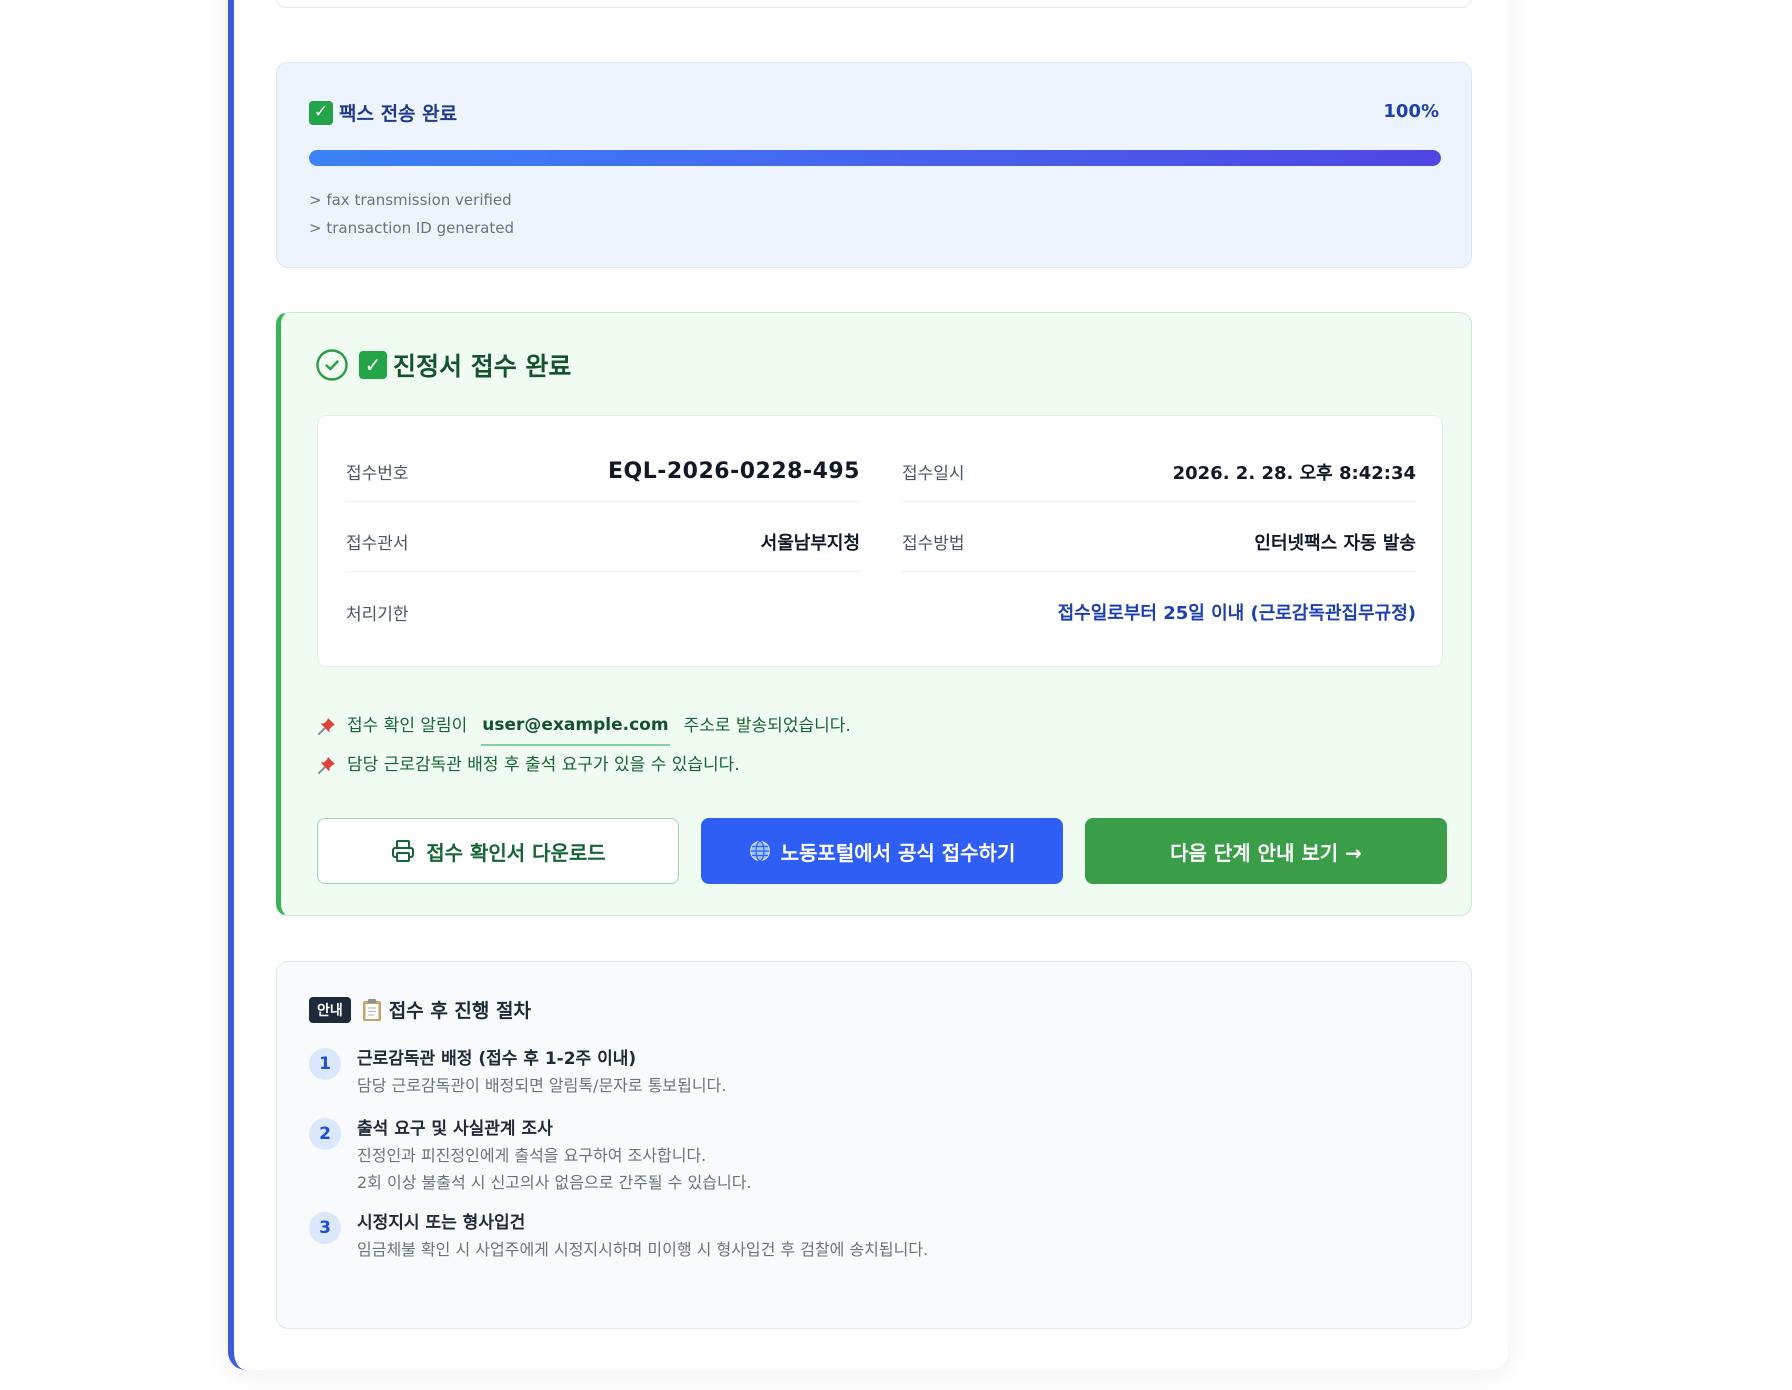  What do you see at coordinates (933, 544) in the screenshot?
I see `receipt-method-label: 접수방법` at bounding box center [933, 544].